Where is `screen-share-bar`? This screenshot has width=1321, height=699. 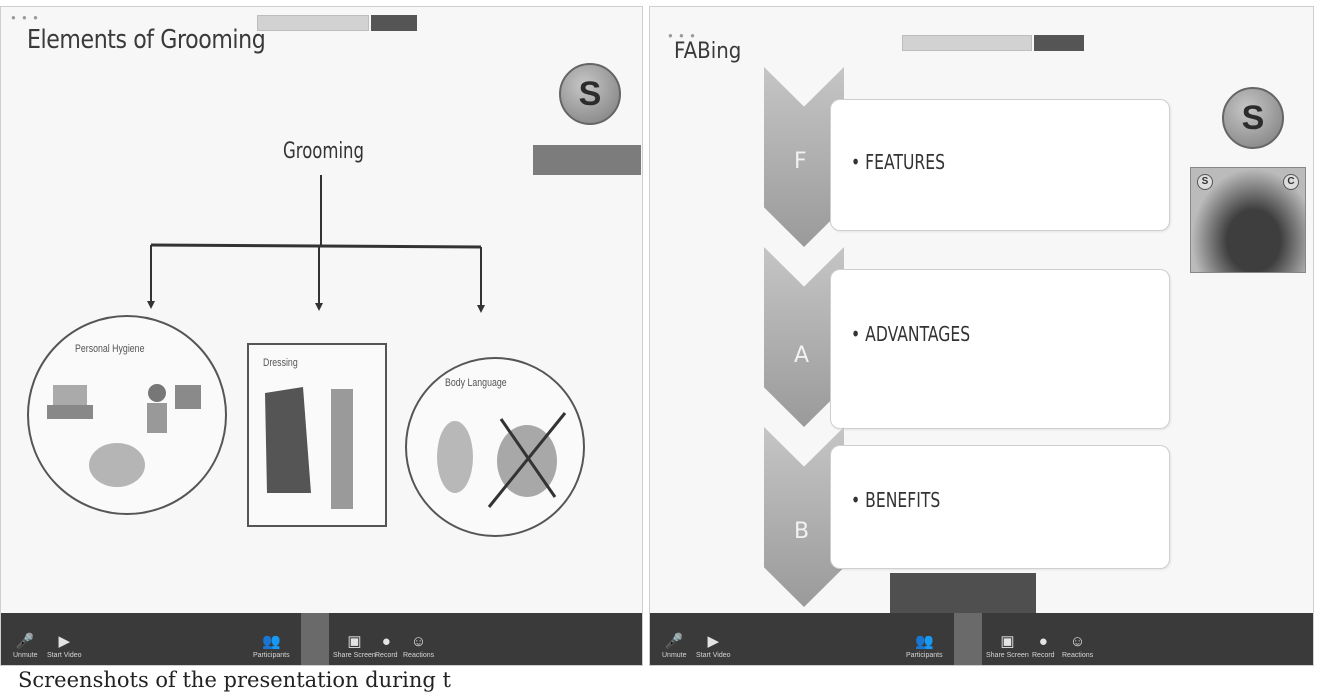 screen-share-bar is located at coordinates (967, 43).